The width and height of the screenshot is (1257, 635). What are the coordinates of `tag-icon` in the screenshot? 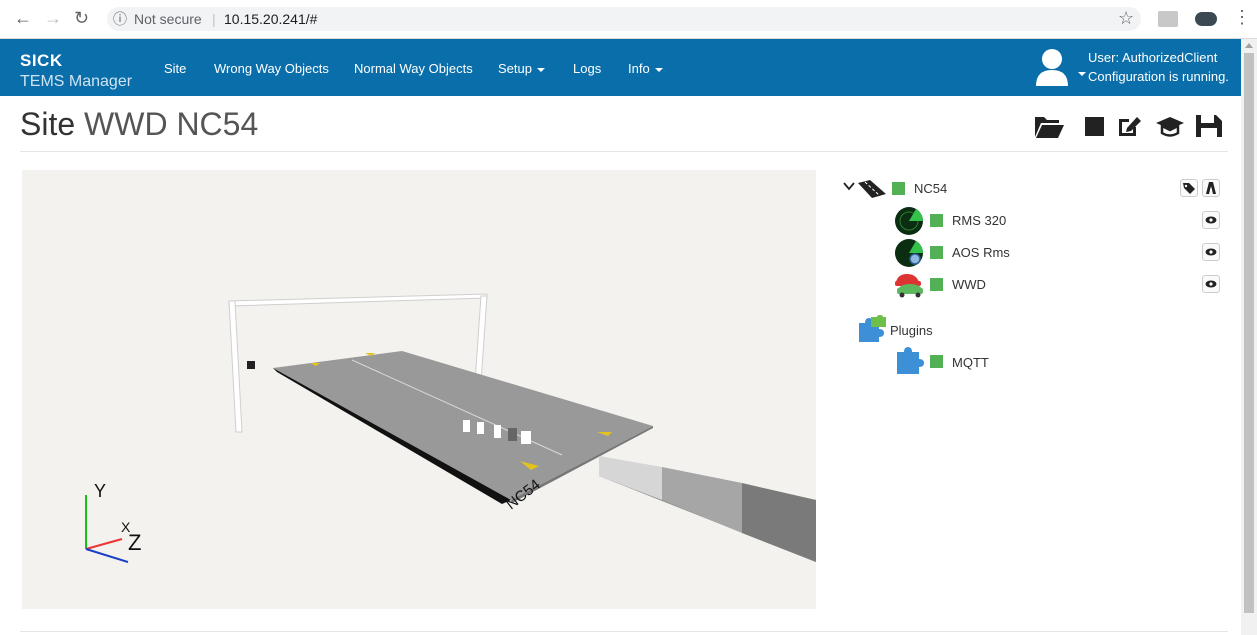 It's located at (1189, 188).